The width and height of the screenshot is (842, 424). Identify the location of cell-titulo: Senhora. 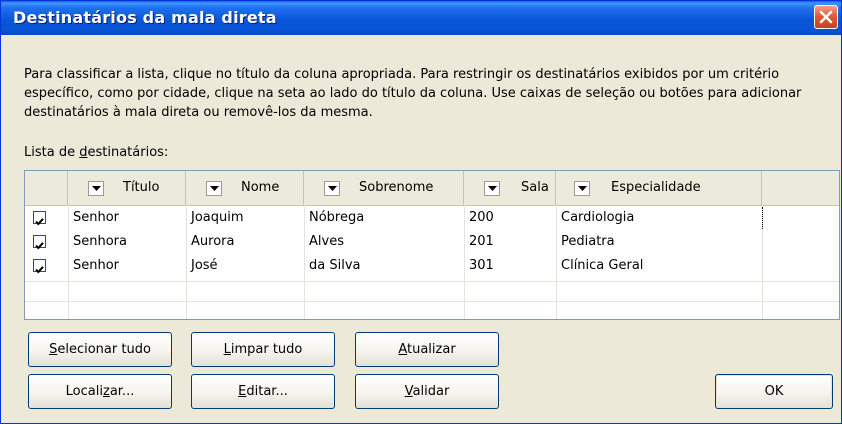
(100, 241).